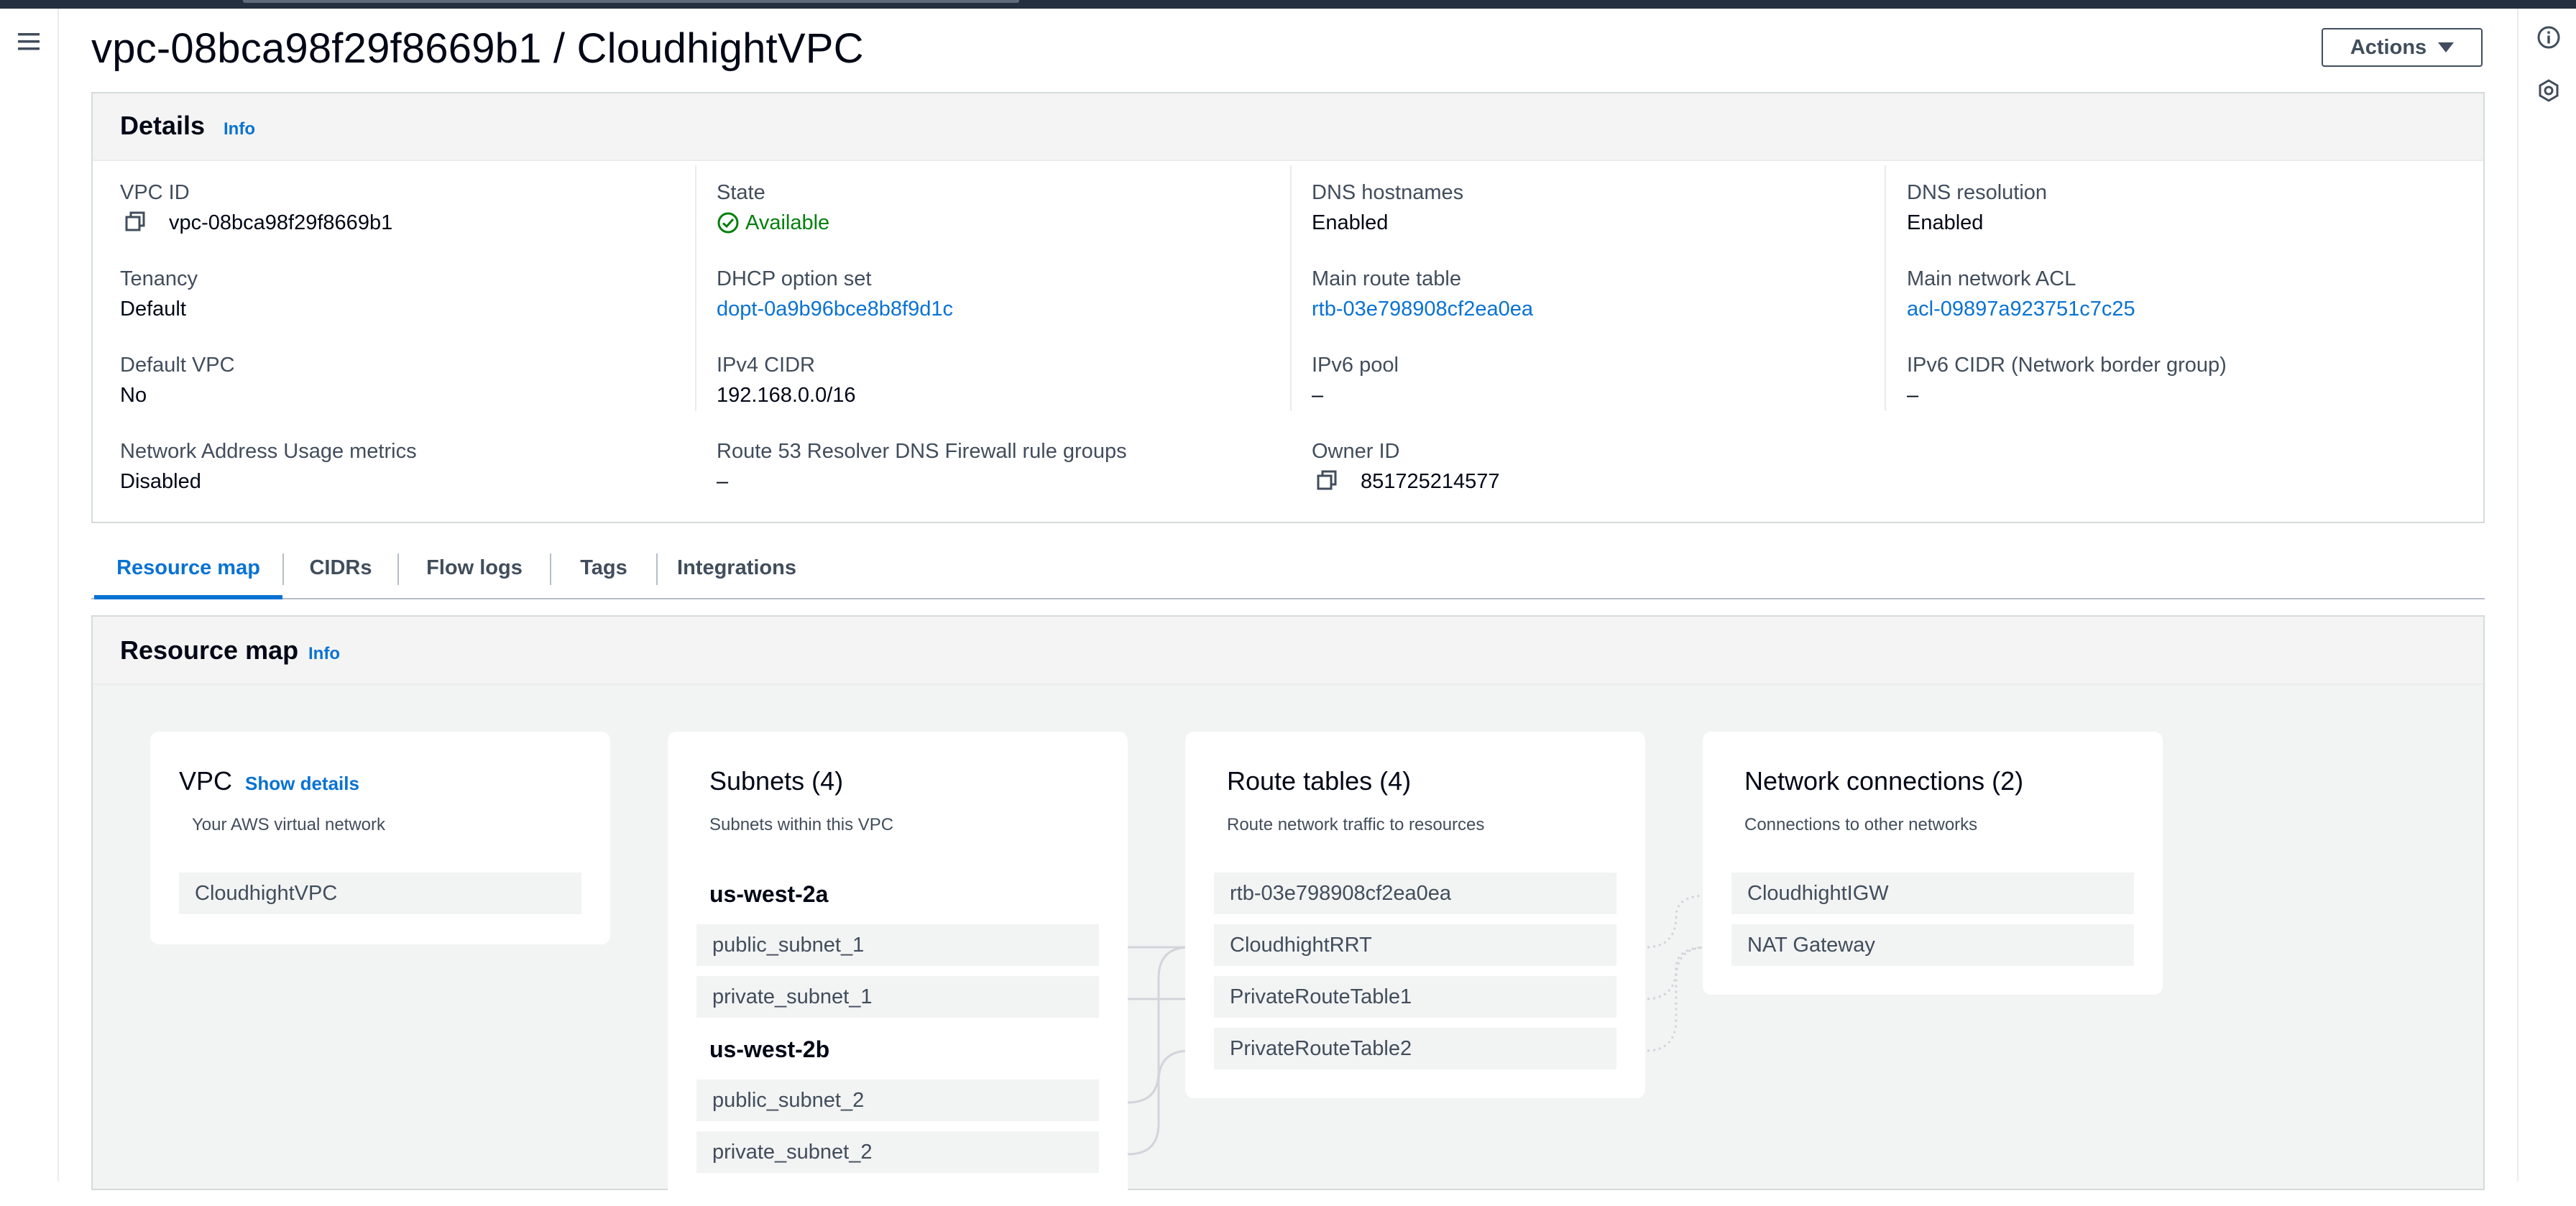 The width and height of the screenshot is (2576, 1206). I want to click on top-navigation-bar, so click(1288, 4).